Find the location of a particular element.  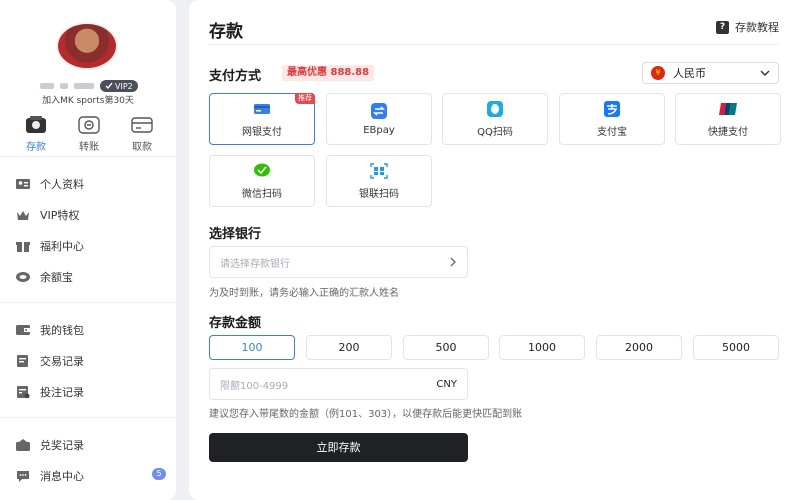

unread-badge: 5 is located at coordinates (159, 474).